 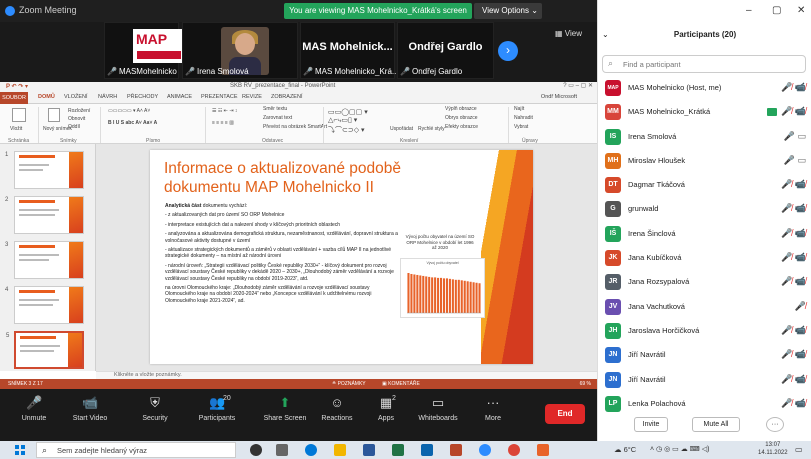 What do you see at coordinates (76, 97) in the screenshot?
I see `tab-insert: VLOŽENÍ` at bounding box center [76, 97].